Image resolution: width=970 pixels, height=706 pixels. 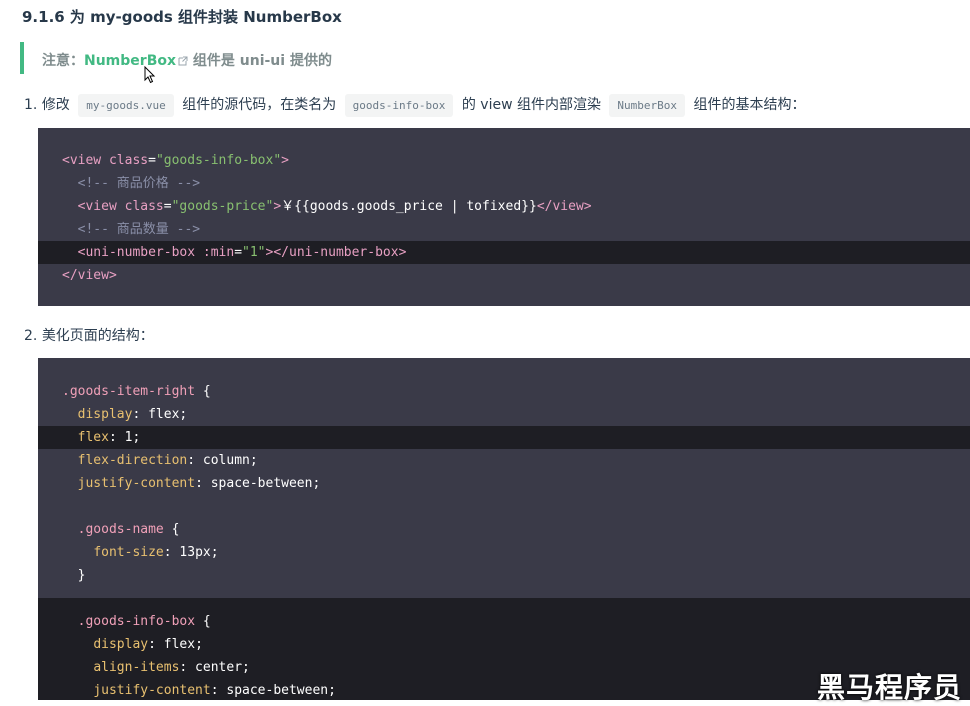 What do you see at coordinates (62, 575) in the screenshot?
I see `code-line-text: }` at bounding box center [62, 575].